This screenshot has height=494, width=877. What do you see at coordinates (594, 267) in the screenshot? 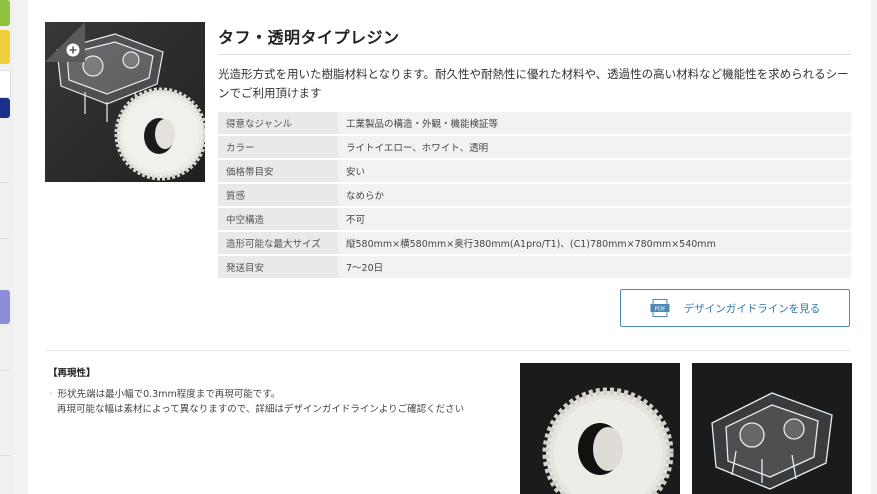
I see `spec-value: 7〜20日` at bounding box center [594, 267].